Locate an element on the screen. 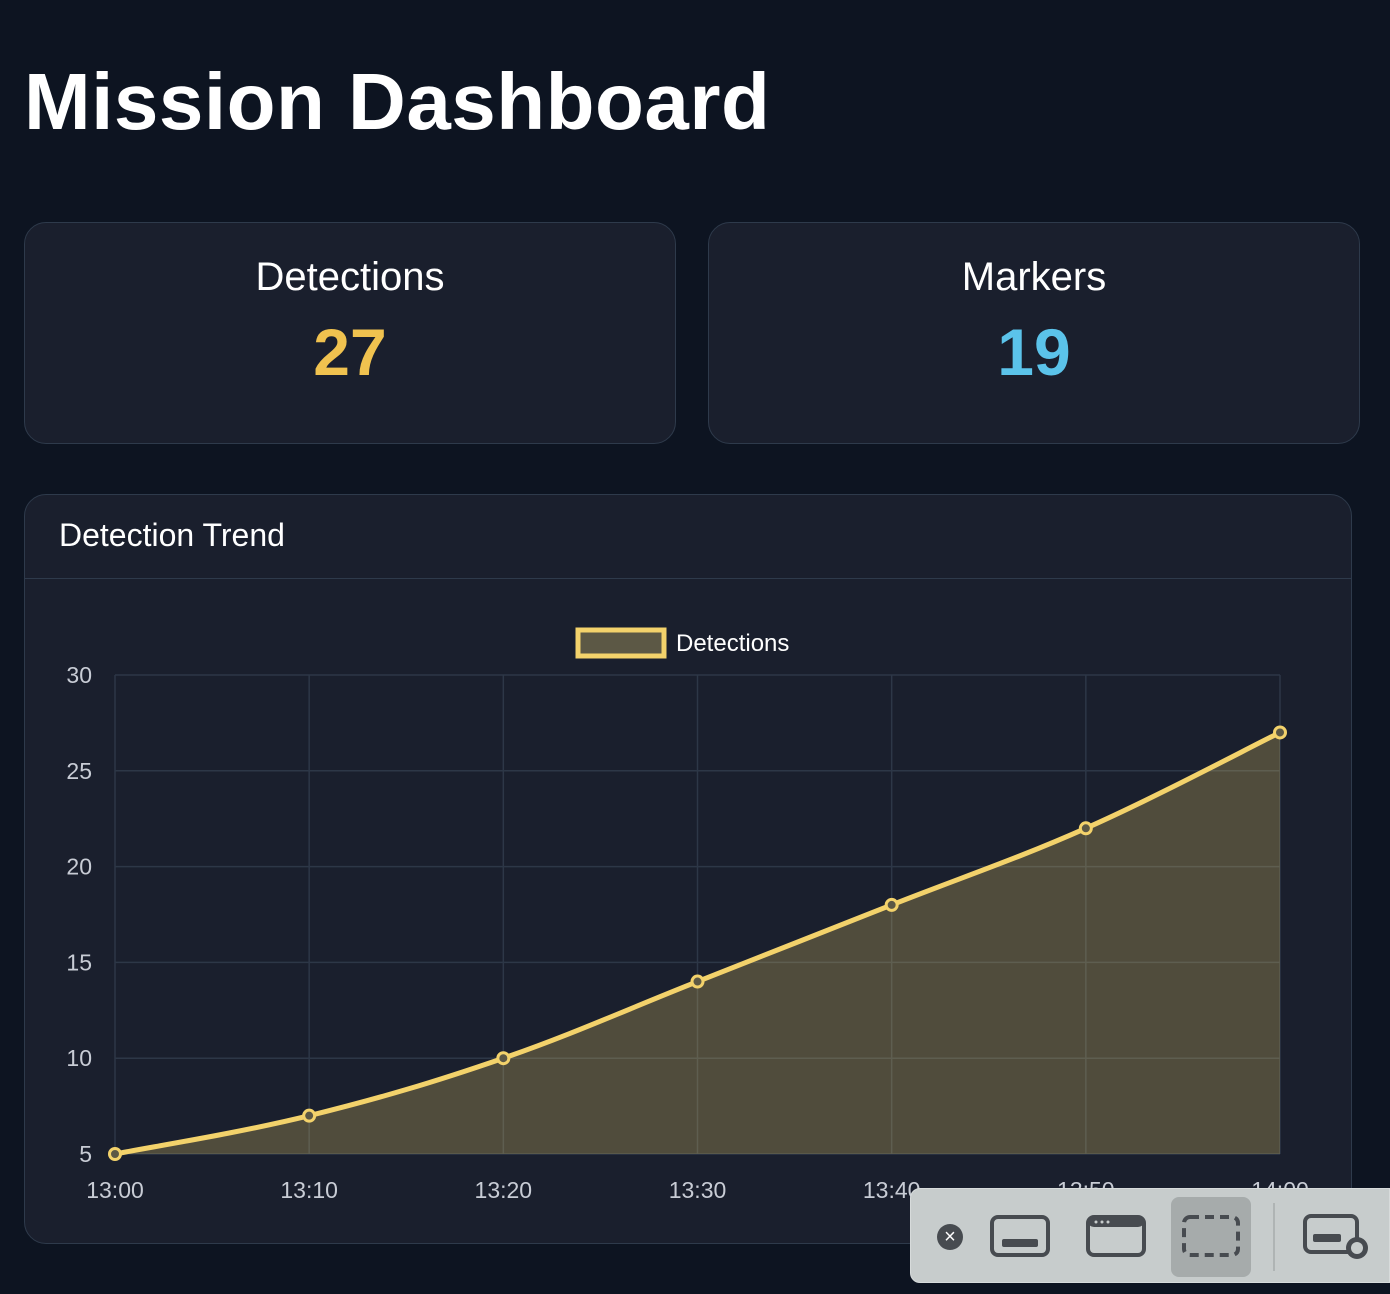  capture-window-glyph is located at coordinates (1116, 1236).